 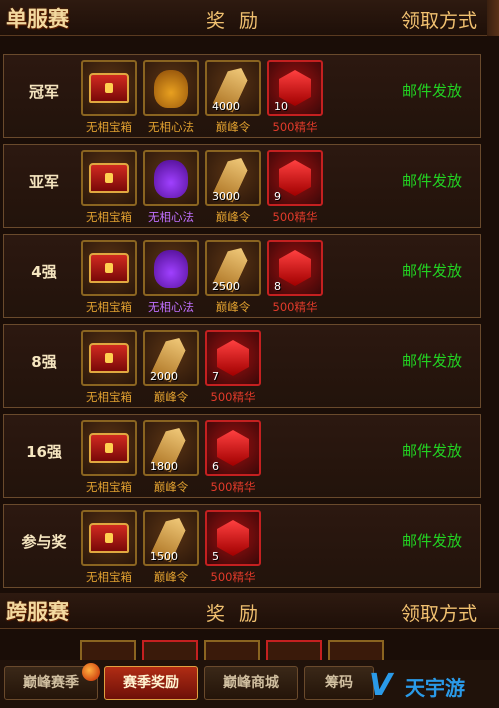 I want to click on item-quantity: 1800, so click(x=164, y=466).